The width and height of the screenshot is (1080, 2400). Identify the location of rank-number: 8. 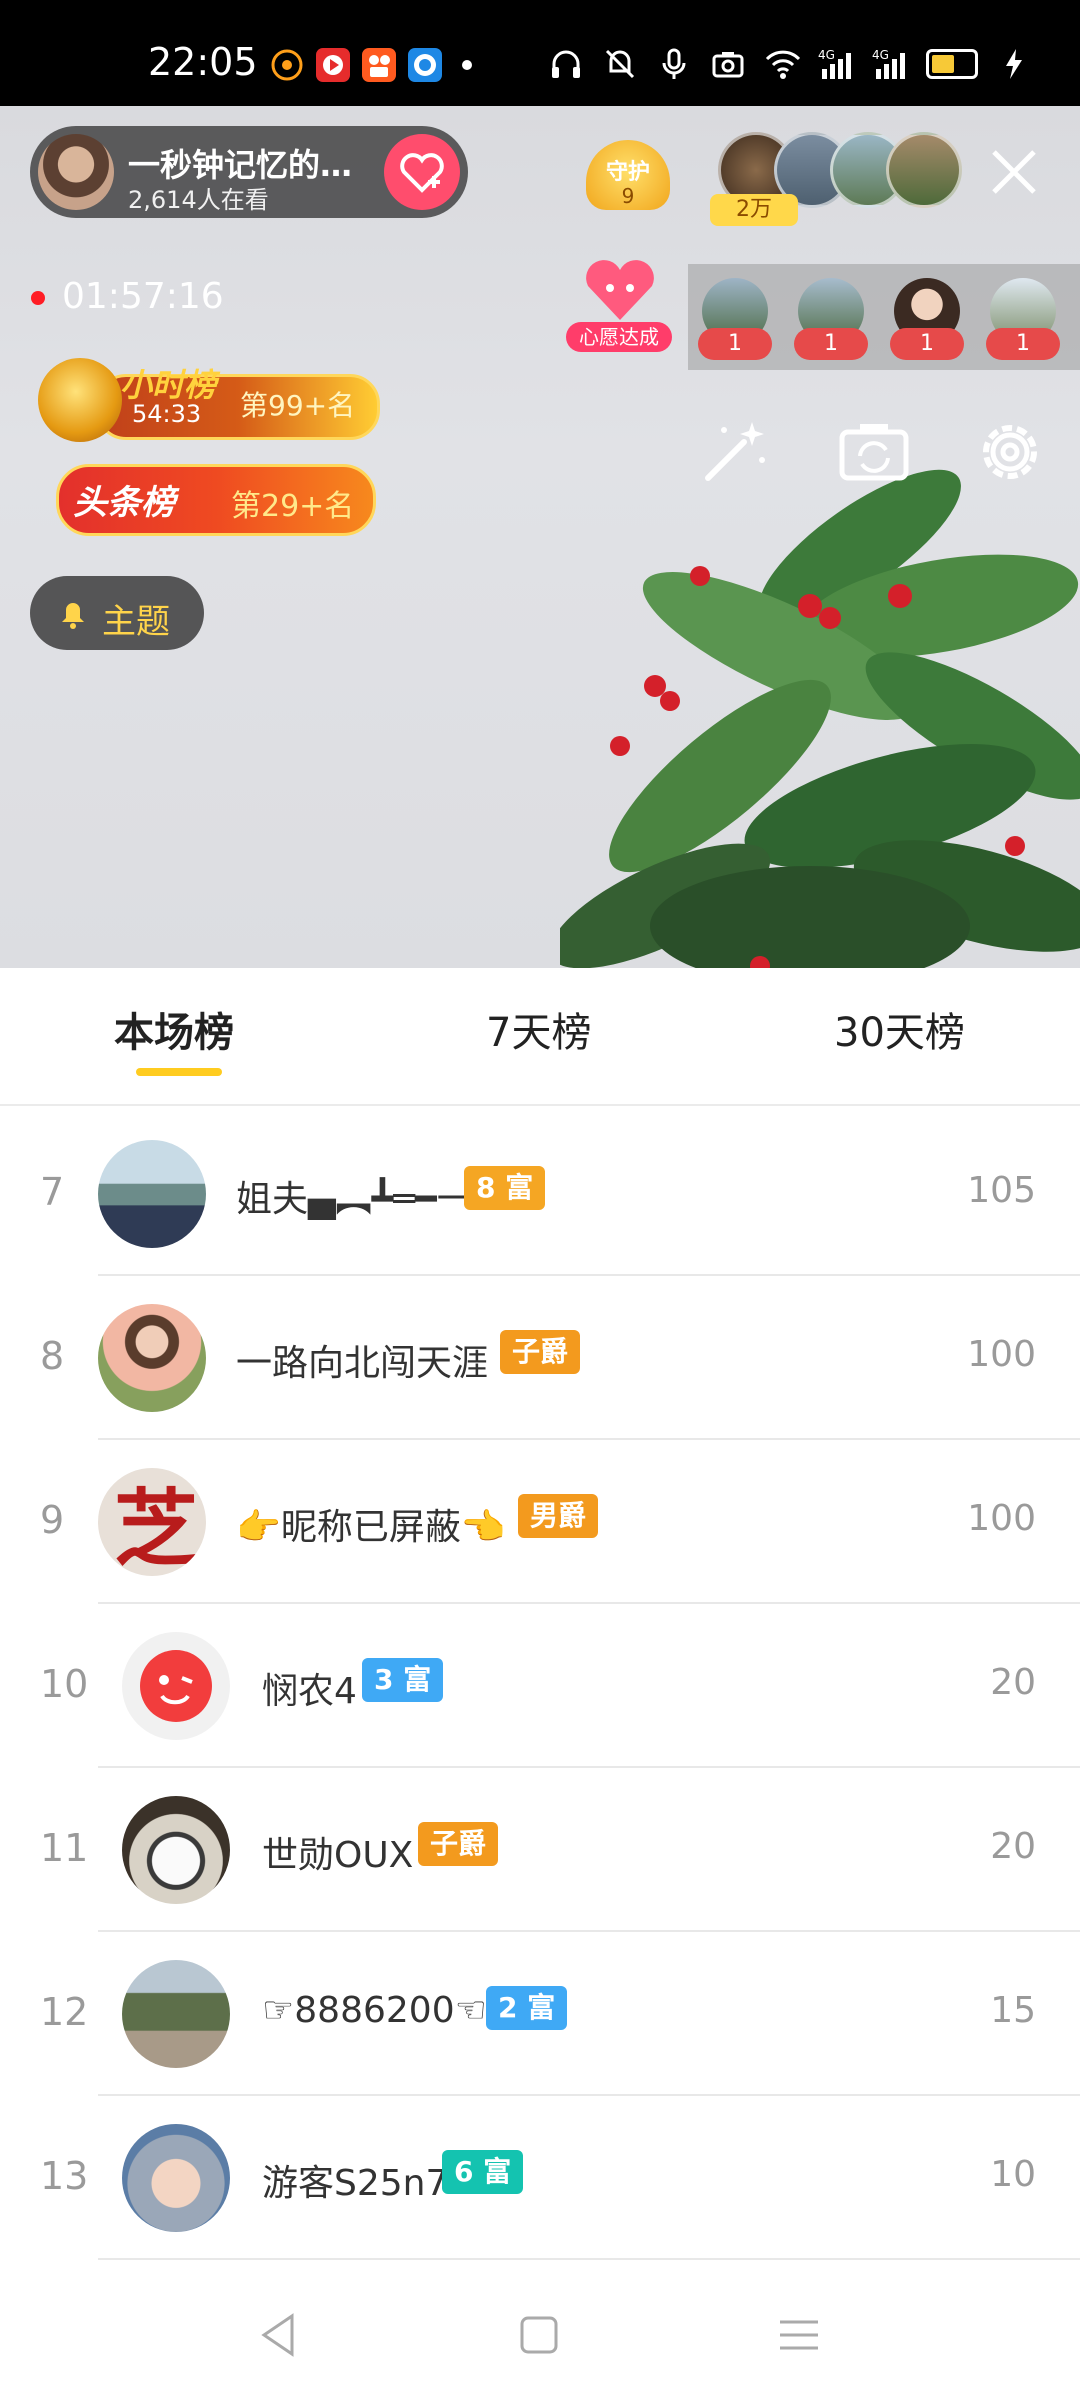
(52, 1356).